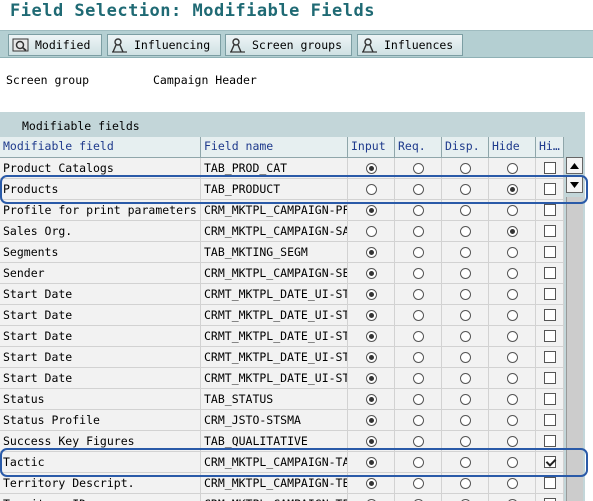 The image size is (593, 501). What do you see at coordinates (288, 45) in the screenshot?
I see `screen-groups-button: Screen groups` at bounding box center [288, 45].